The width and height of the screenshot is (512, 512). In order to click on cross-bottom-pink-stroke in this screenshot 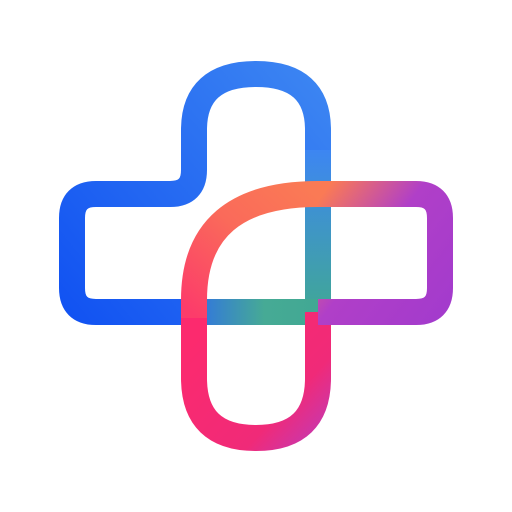, I will do `click(256, 381)`.